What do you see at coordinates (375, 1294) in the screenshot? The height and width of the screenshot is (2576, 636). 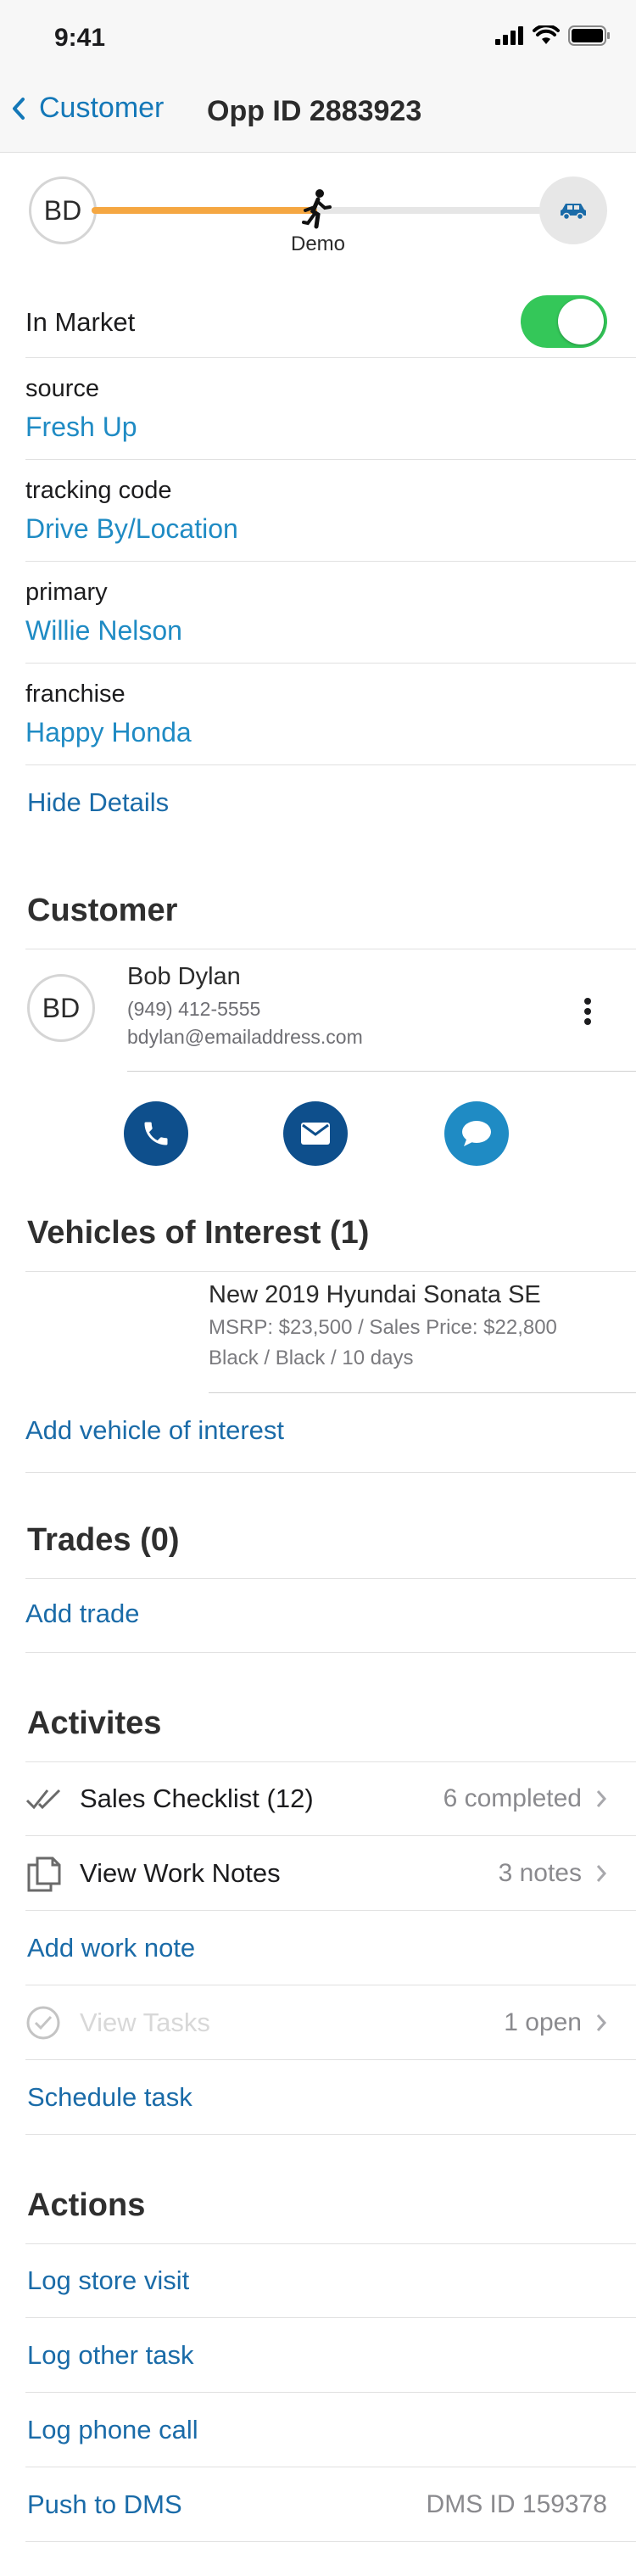 I see `vehicle-title: New 2019 Hyundai Sonata SE` at bounding box center [375, 1294].